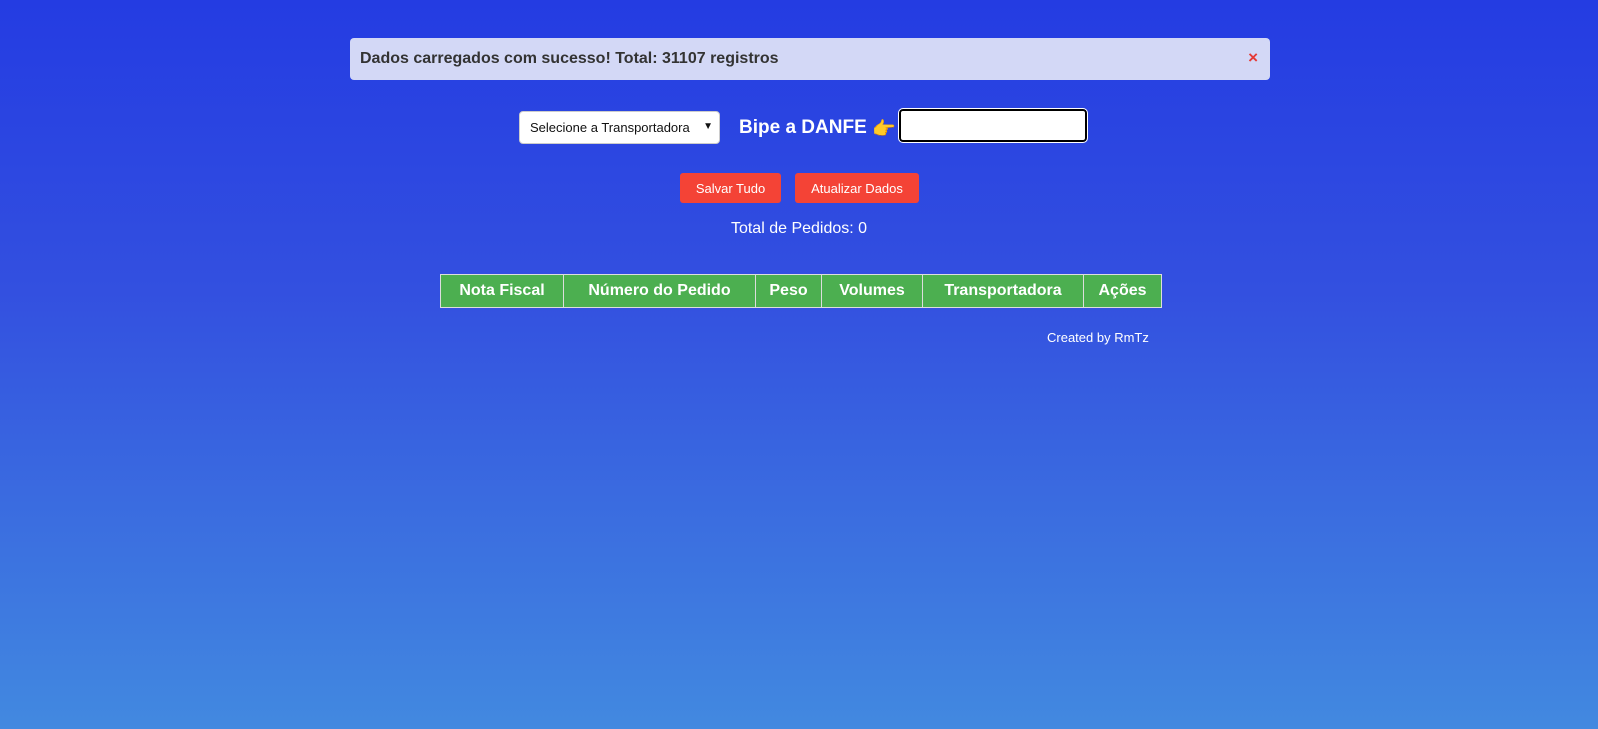 The image size is (1598, 729). I want to click on close-icon: ×, so click(1253, 58).